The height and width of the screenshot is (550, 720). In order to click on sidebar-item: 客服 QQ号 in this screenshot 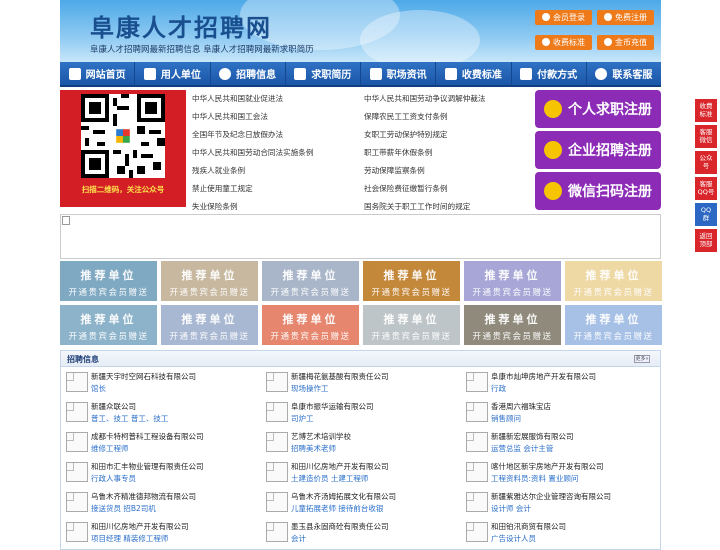, I will do `click(706, 188)`.